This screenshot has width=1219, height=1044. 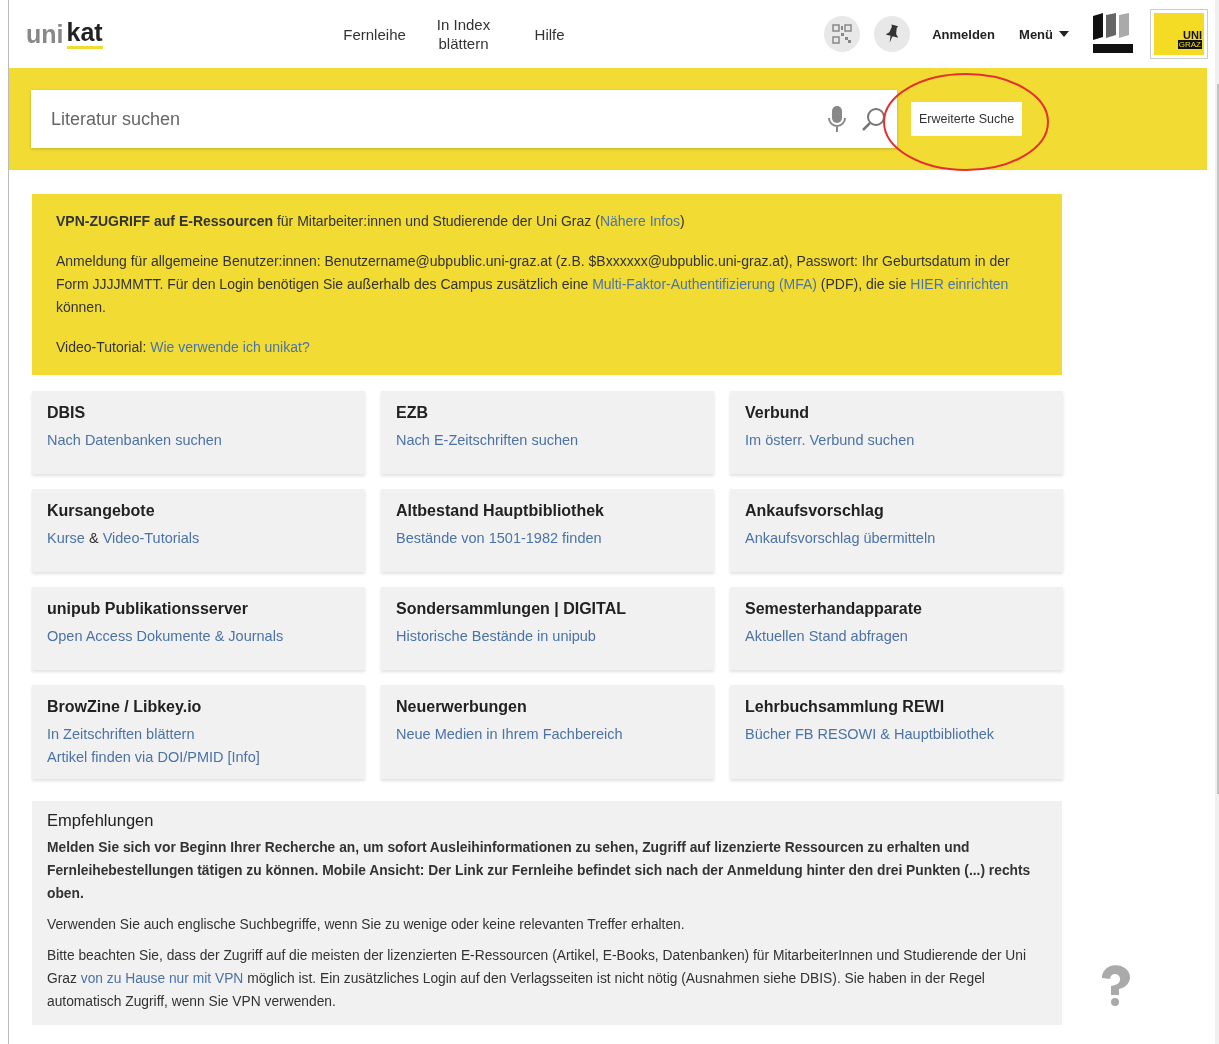 What do you see at coordinates (371, 221) in the screenshot?
I see `notice-text: VPN-ZUGRIFF auf E-Ressourcen für Mitarbeiter:innen und Studierende der Uni Graz (Nähere Infos)` at bounding box center [371, 221].